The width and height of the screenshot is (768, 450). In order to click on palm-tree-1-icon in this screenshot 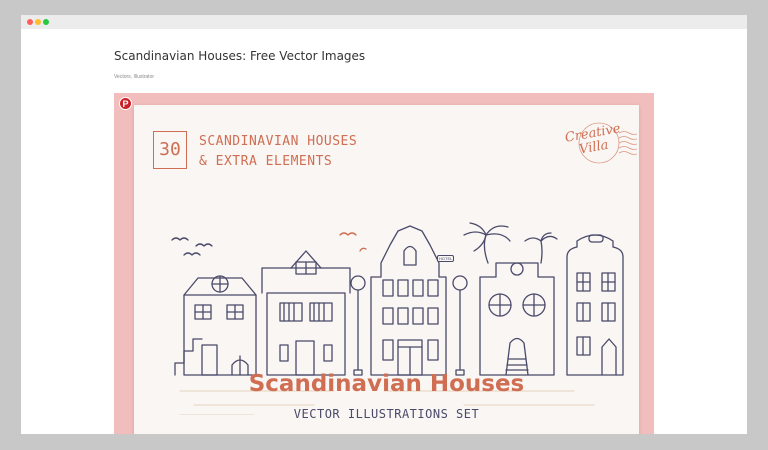, I will do `click(487, 243)`.